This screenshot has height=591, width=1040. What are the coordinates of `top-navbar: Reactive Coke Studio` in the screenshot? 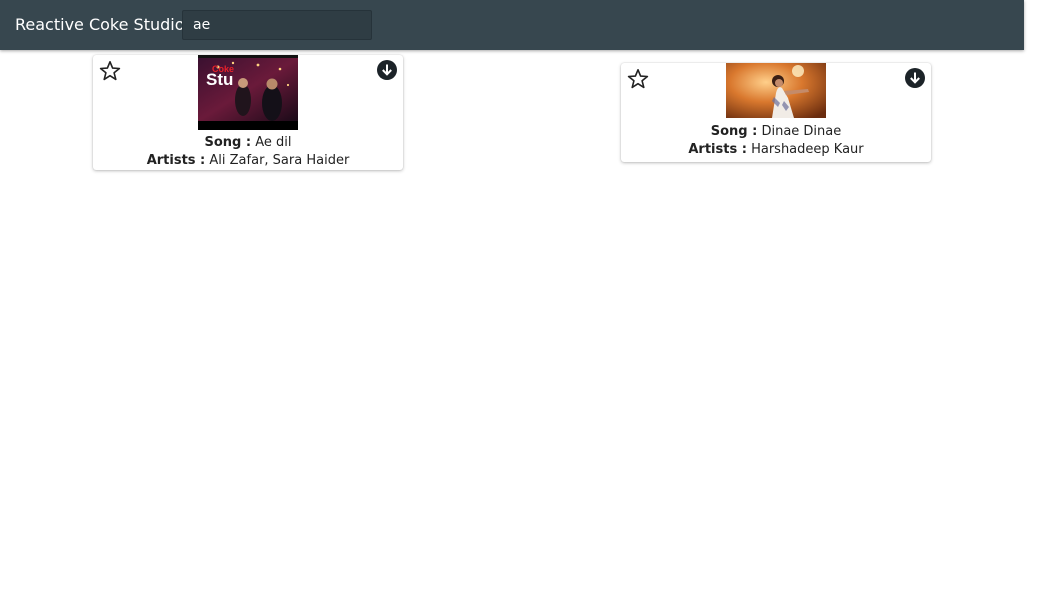 It's located at (512, 25).